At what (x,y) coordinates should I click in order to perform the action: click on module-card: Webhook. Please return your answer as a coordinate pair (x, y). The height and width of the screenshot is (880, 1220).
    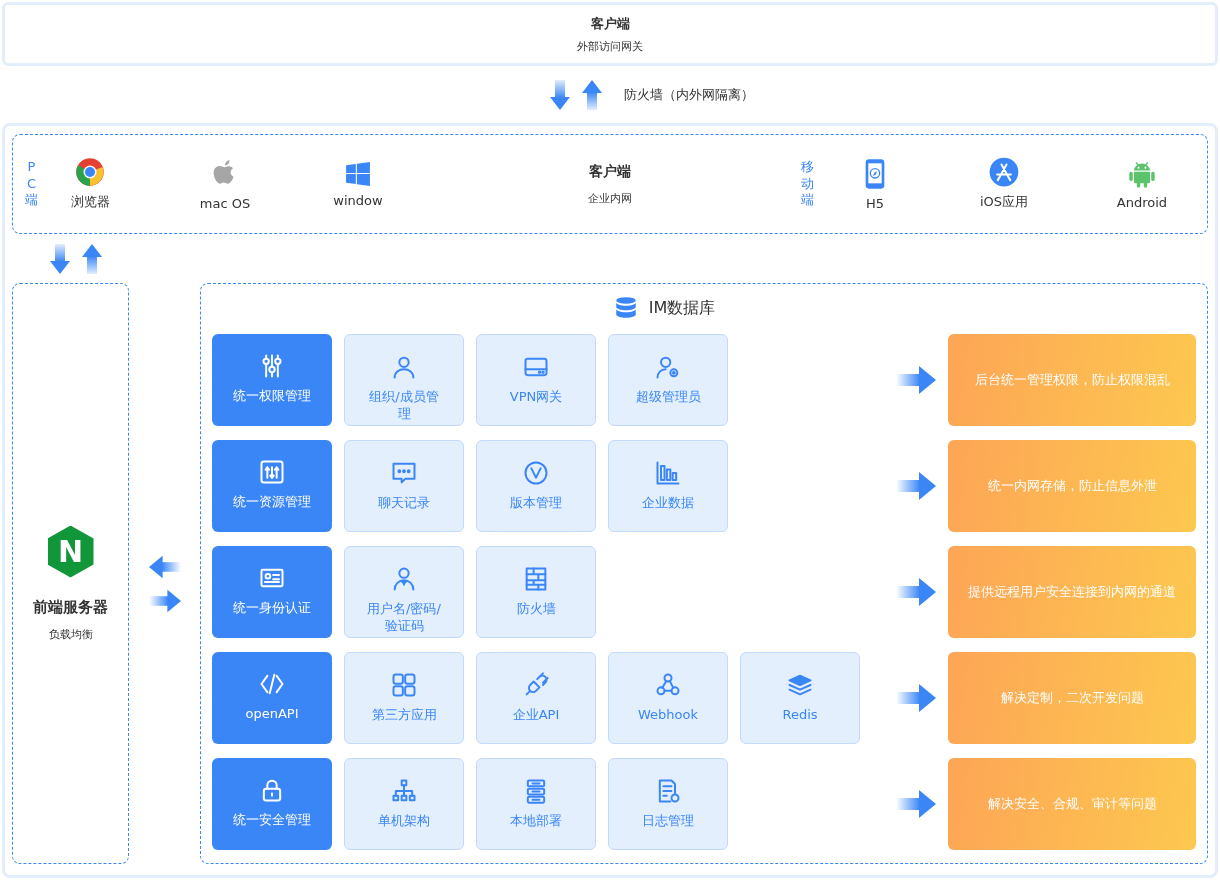
    Looking at the image, I should click on (668, 698).